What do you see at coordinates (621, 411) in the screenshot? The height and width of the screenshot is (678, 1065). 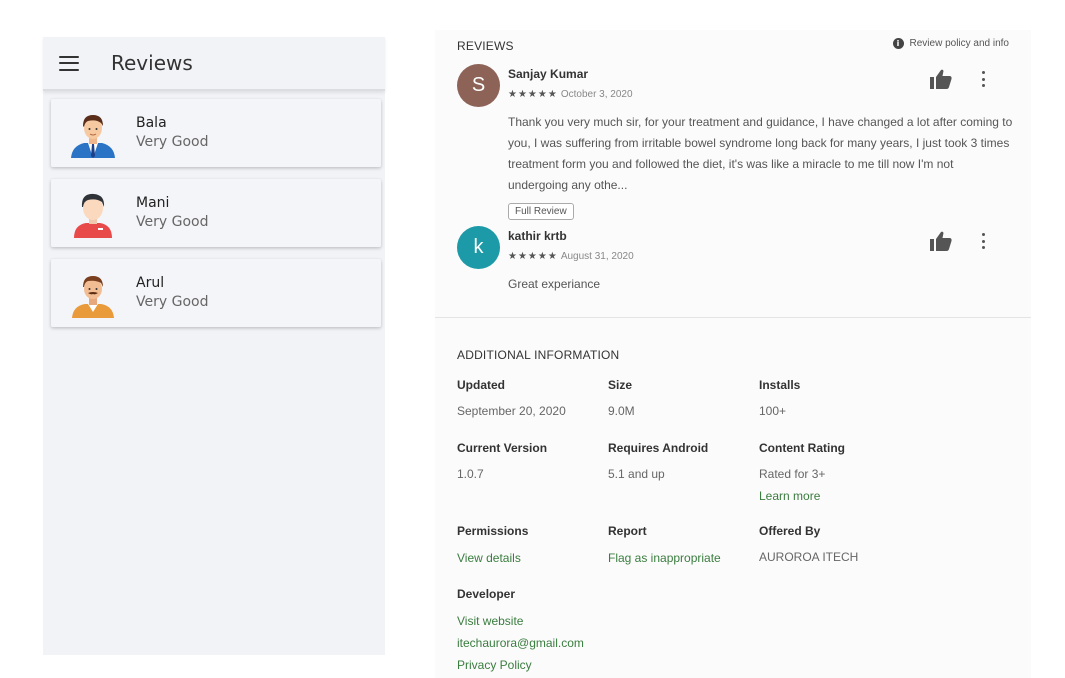 I see `info-value: 9.0M` at bounding box center [621, 411].